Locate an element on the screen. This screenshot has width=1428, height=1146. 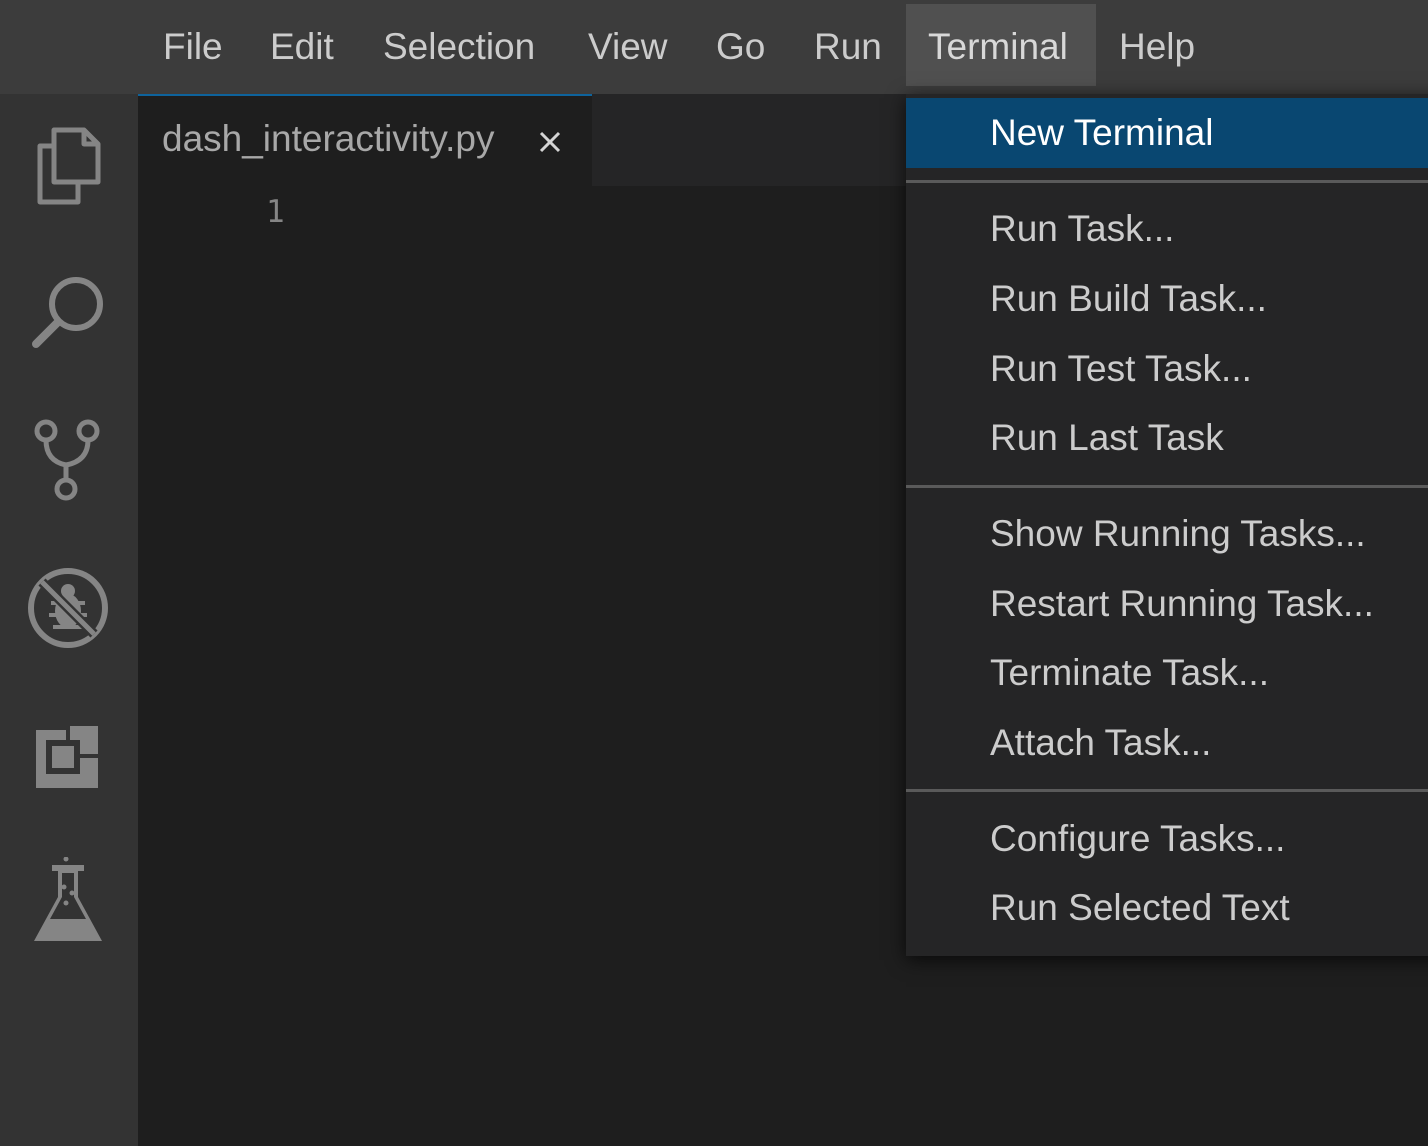
explorer-icon is located at coordinates (68, 166).